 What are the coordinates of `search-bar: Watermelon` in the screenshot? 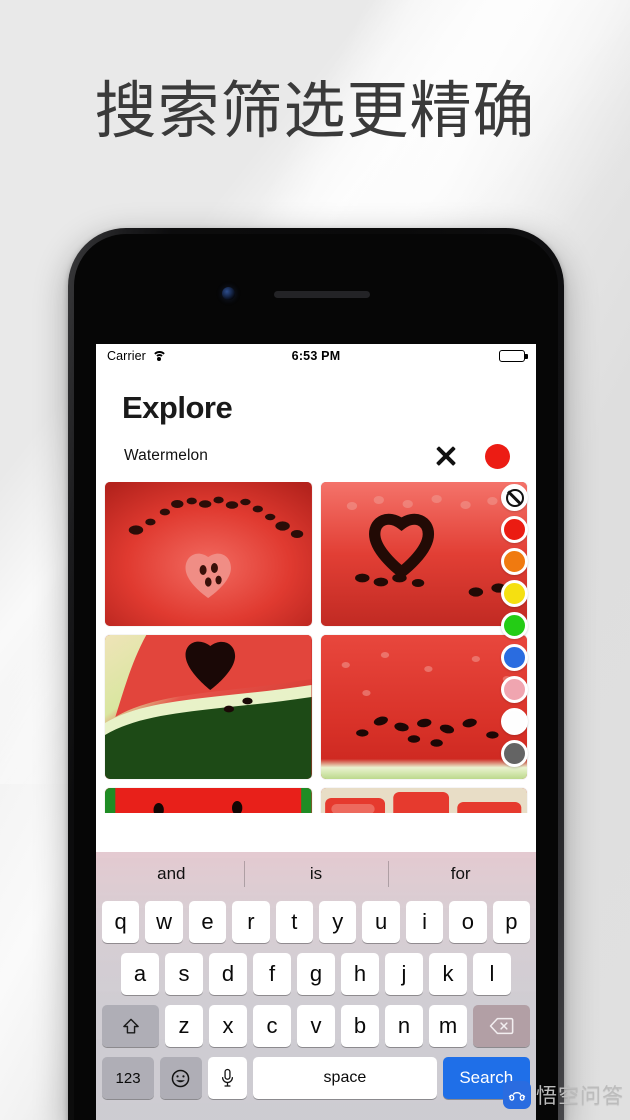 It's located at (316, 456).